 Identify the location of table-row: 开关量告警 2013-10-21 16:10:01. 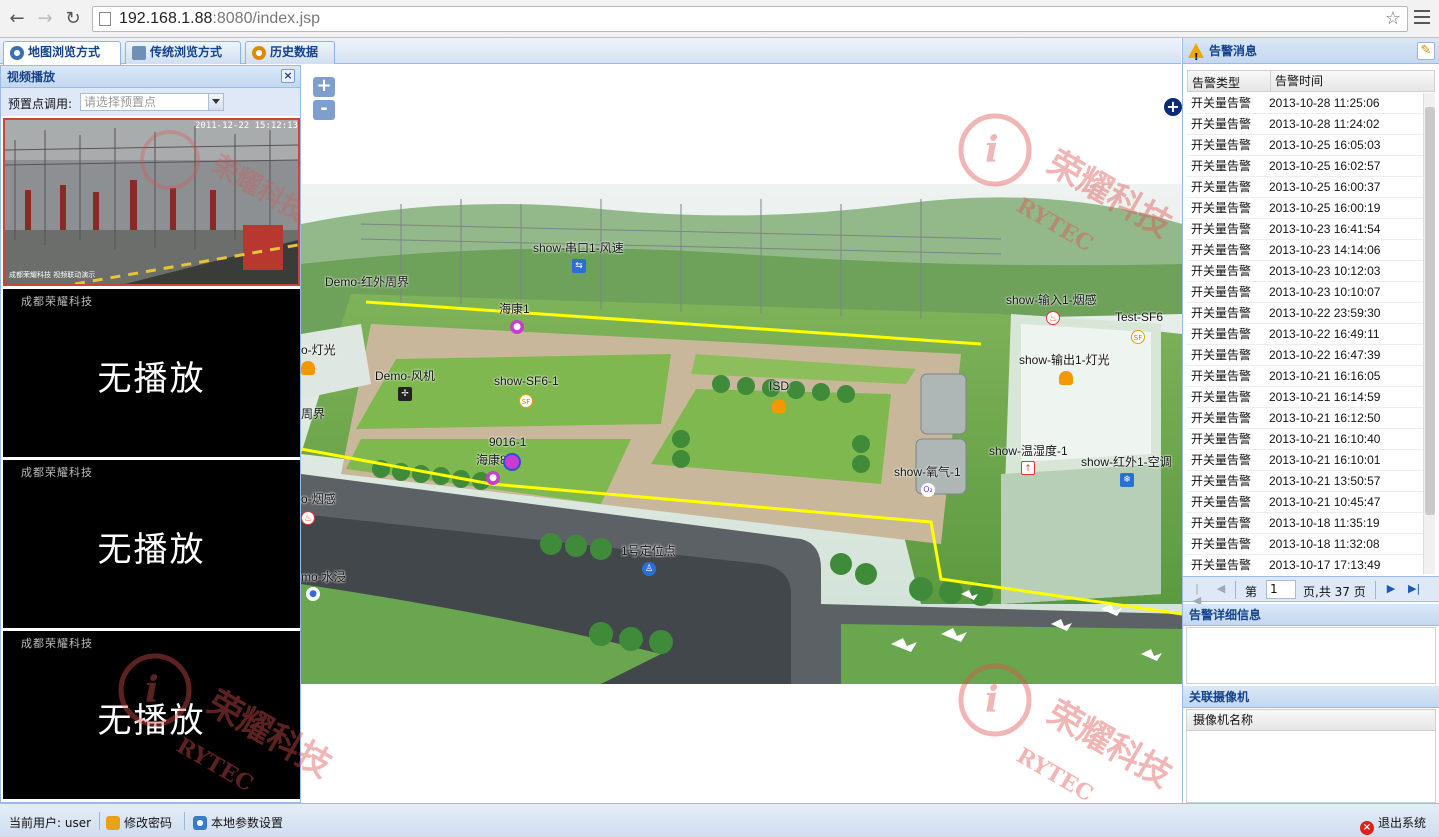
(1305, 460).